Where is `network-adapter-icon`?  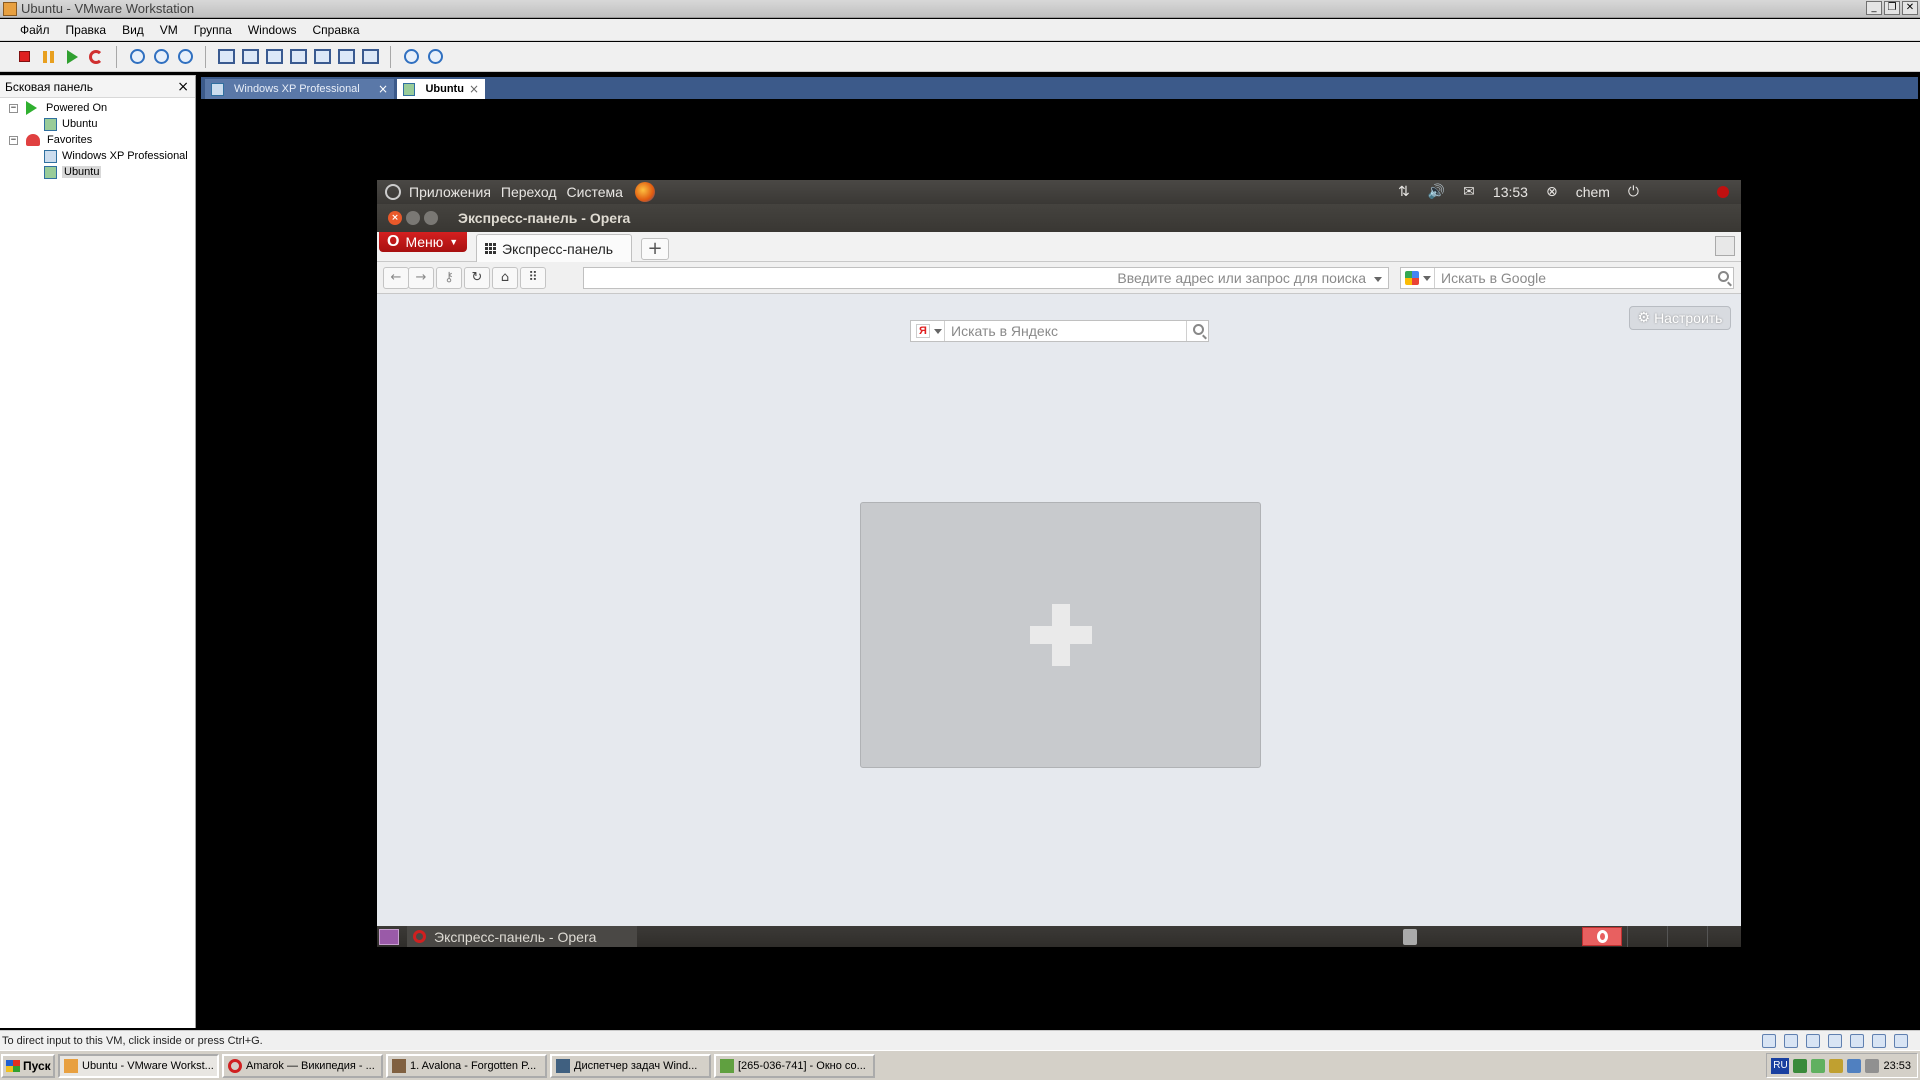
network-adapter-icon is located at coordinates (1835, 1041).